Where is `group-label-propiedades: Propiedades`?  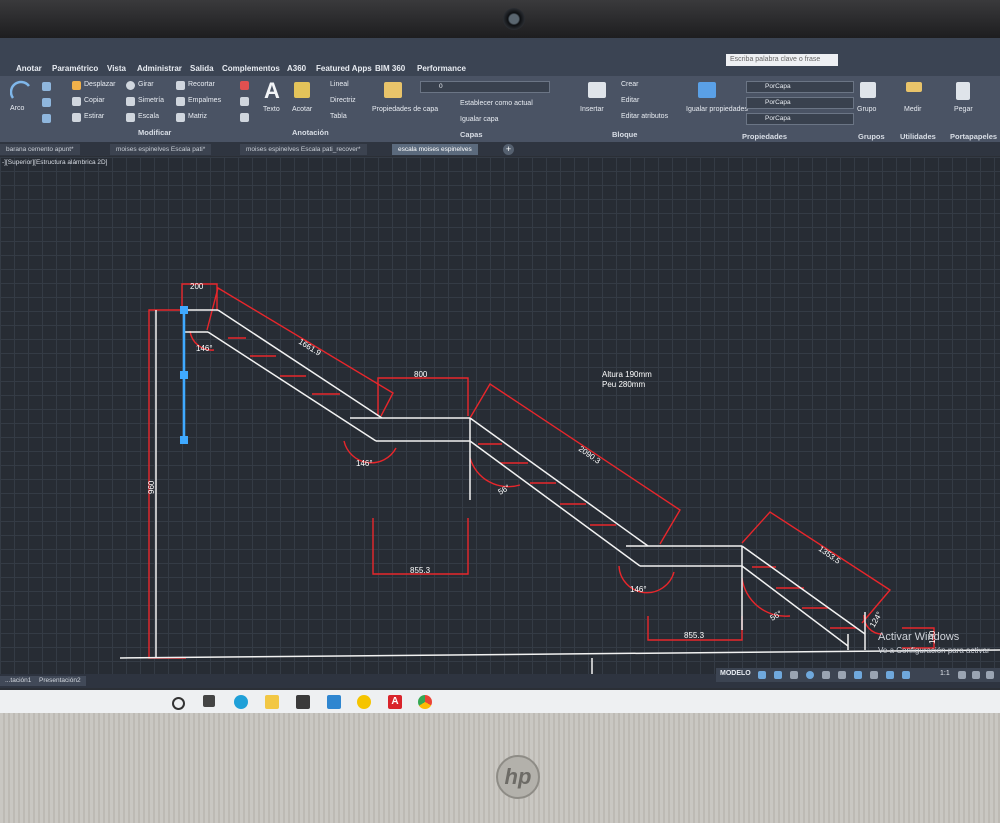 group-label-propiedades: Propiedades is located at coordinates (764, 136).